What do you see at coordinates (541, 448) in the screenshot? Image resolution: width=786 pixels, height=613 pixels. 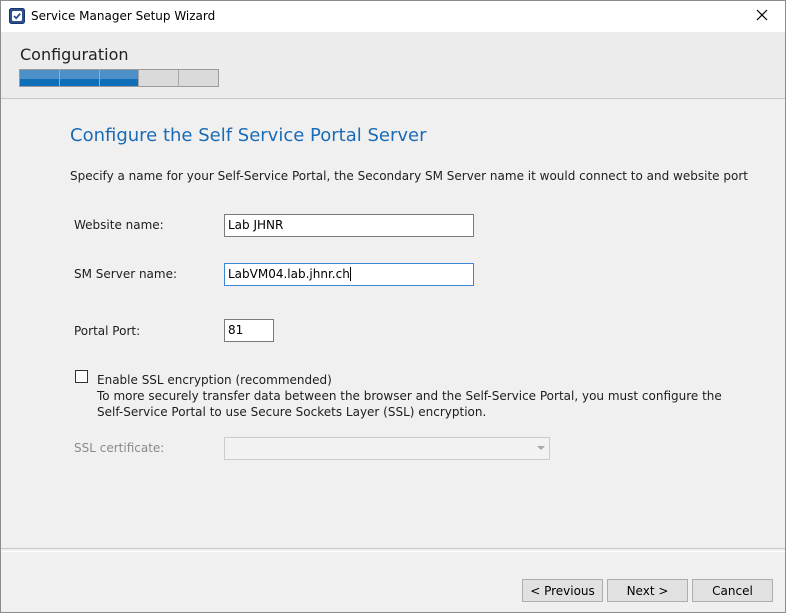 I see `chevron-down-icon` at bounding box center [541, 448].